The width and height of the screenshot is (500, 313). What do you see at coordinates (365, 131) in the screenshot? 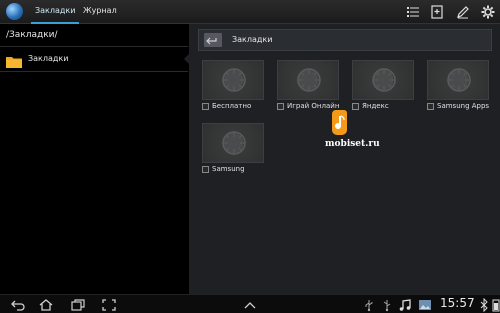
I see `watermark: mobiset.ru` at bounding box center [365, 131].